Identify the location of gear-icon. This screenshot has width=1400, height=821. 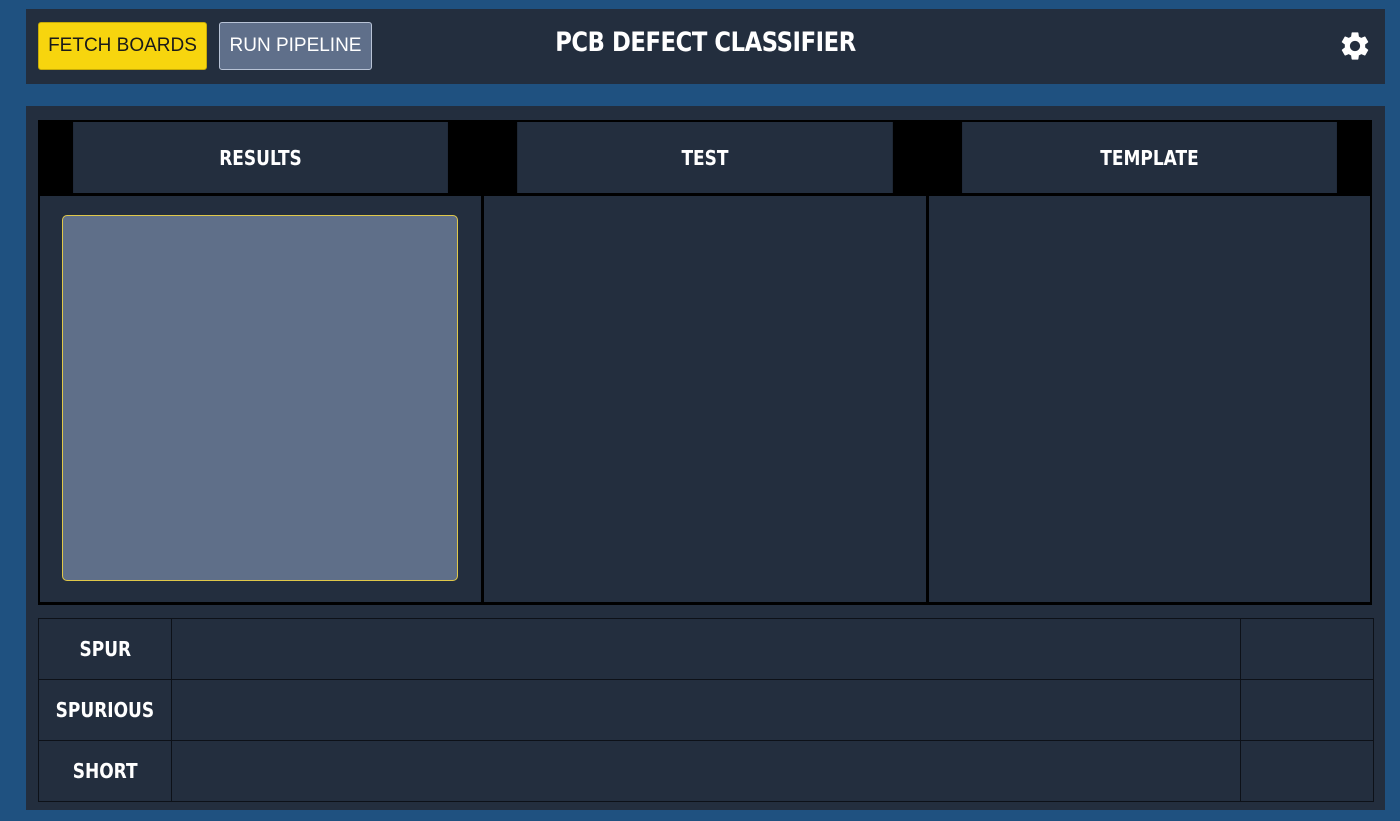
(1355, 46).